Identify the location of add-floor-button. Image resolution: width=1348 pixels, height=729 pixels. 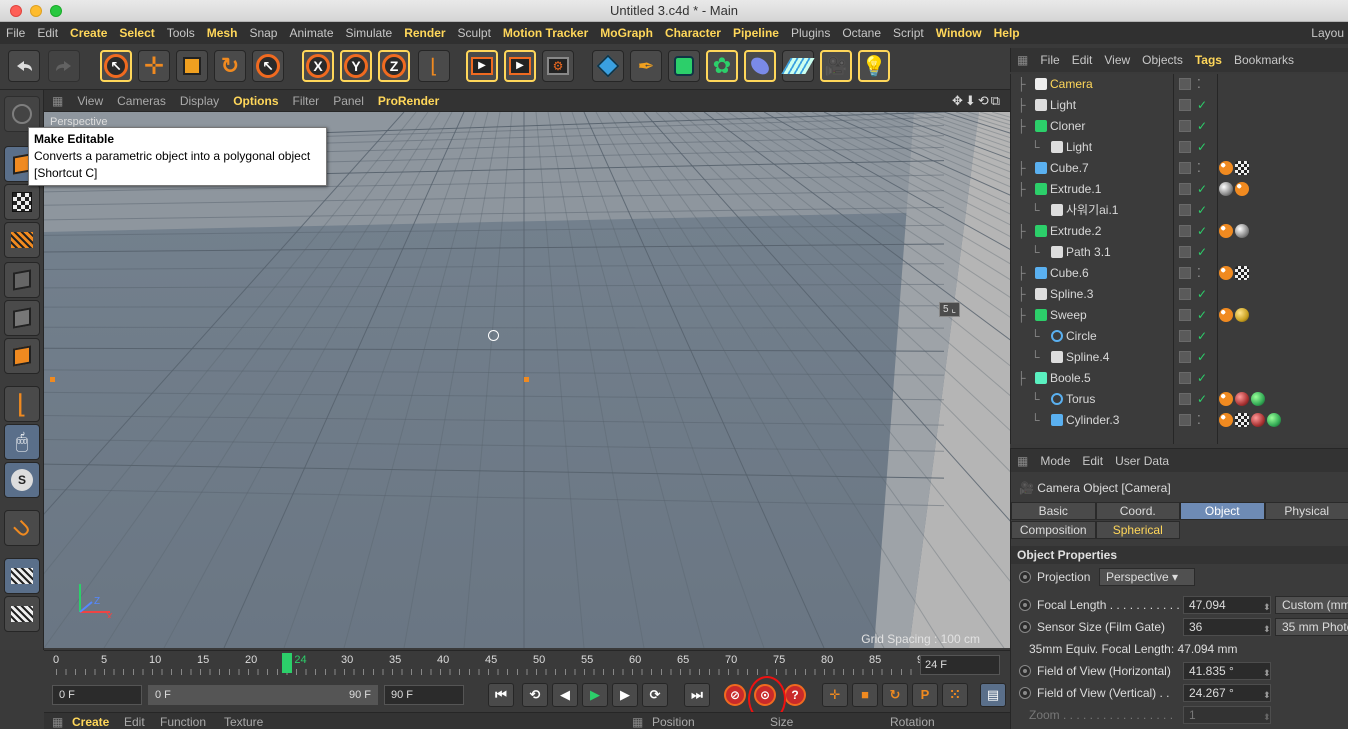
(798, 66).